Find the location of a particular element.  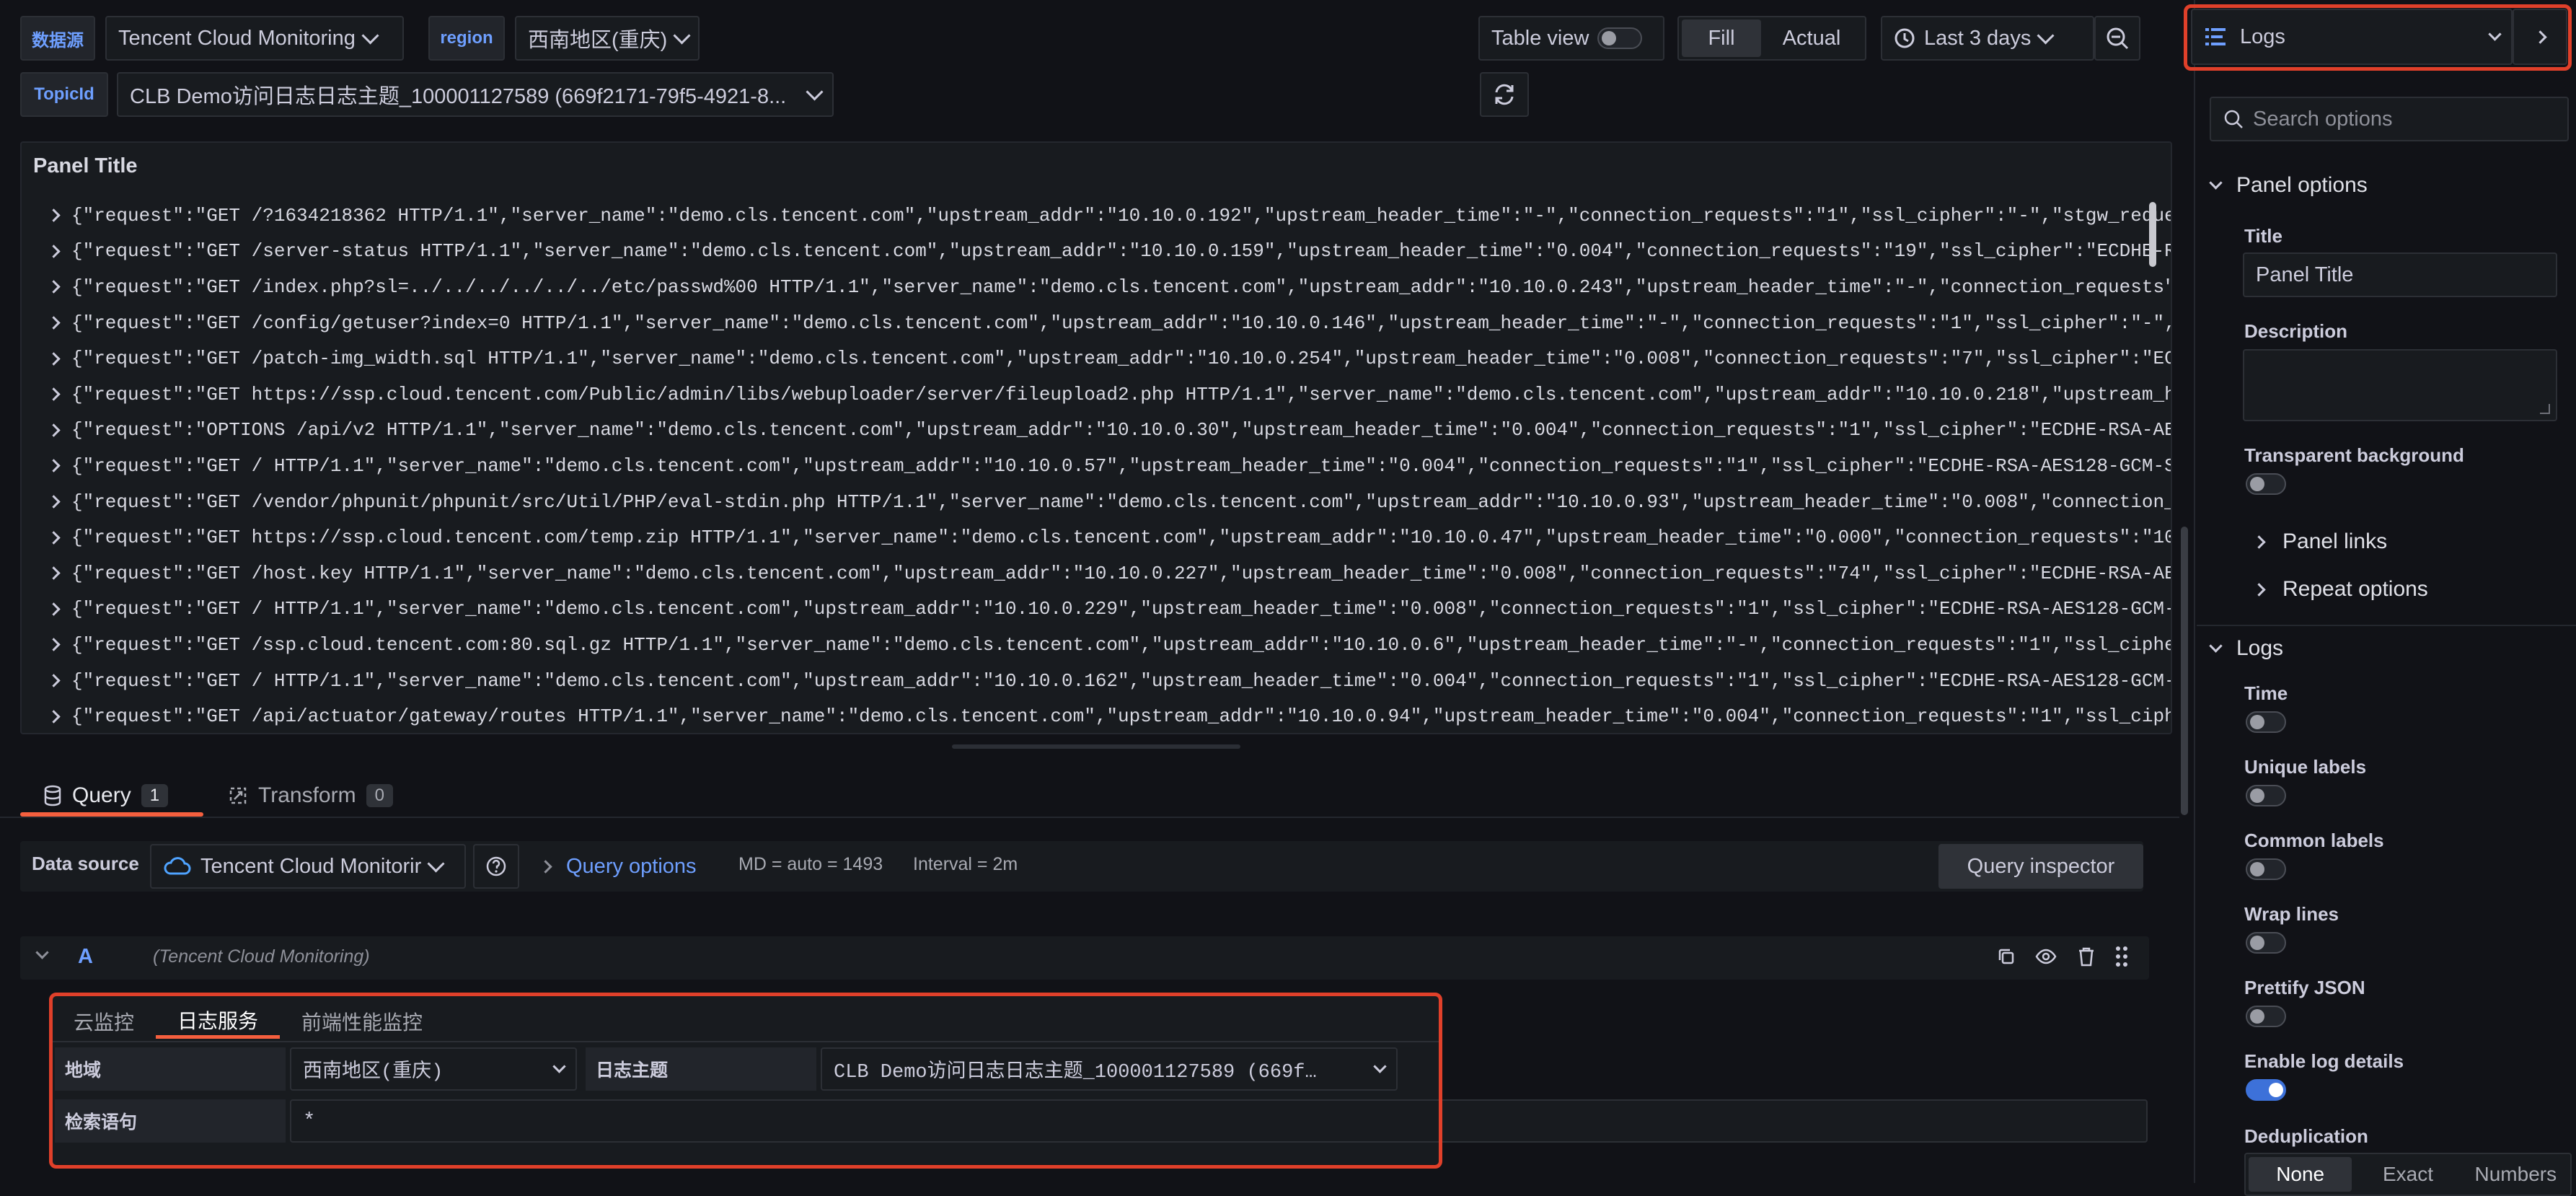

drag-handle-icon is located at coordinates (2121, 957).